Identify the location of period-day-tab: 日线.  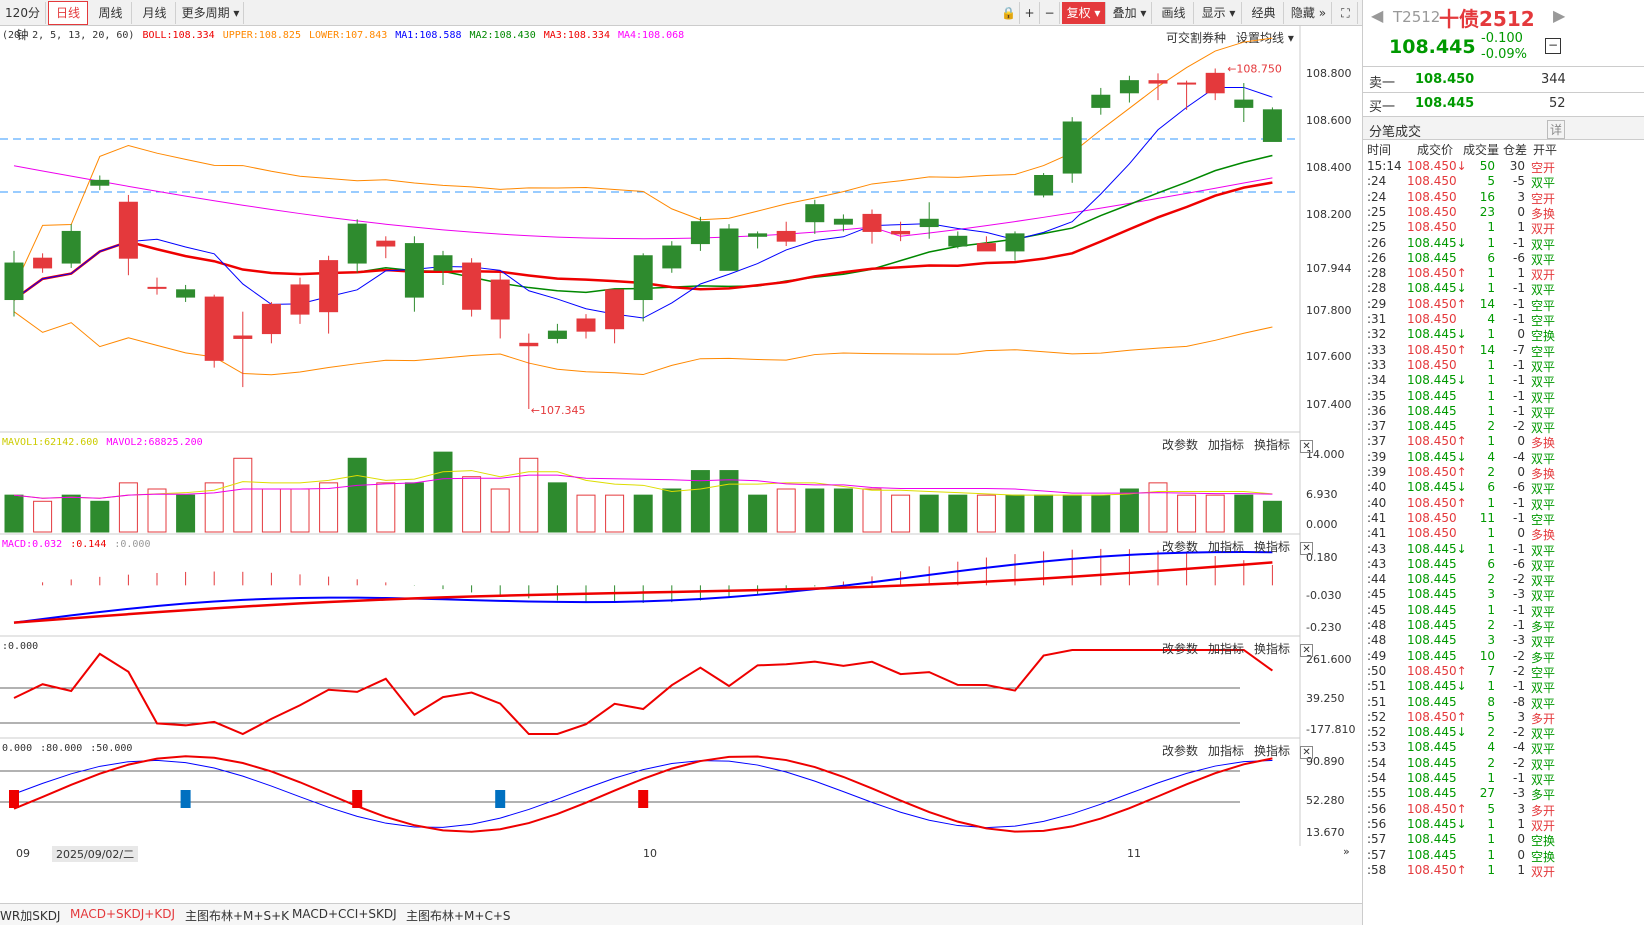
(68, 13).